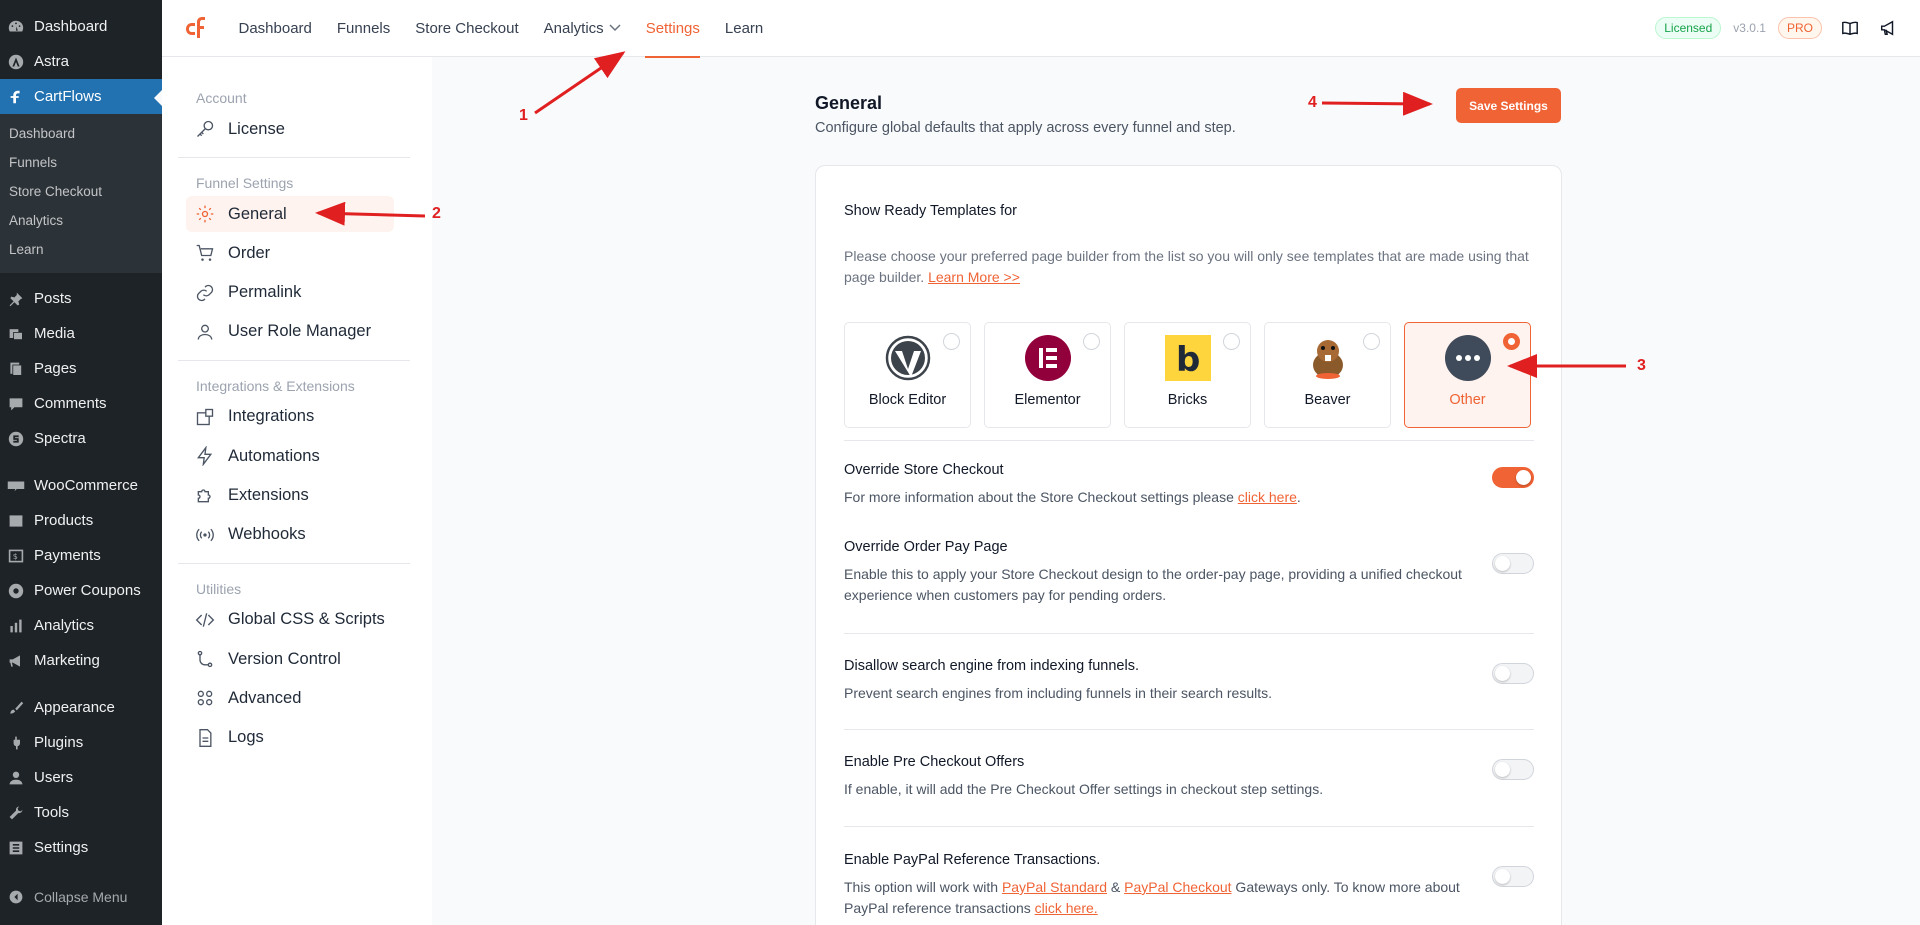 The width and height of the screenshot is (1920, 925). What do you see at coordinates (306, 619) in the screenshot?
I see `settings-nav-label: Global CSS & Scripts` at bounding box center [306, 619].